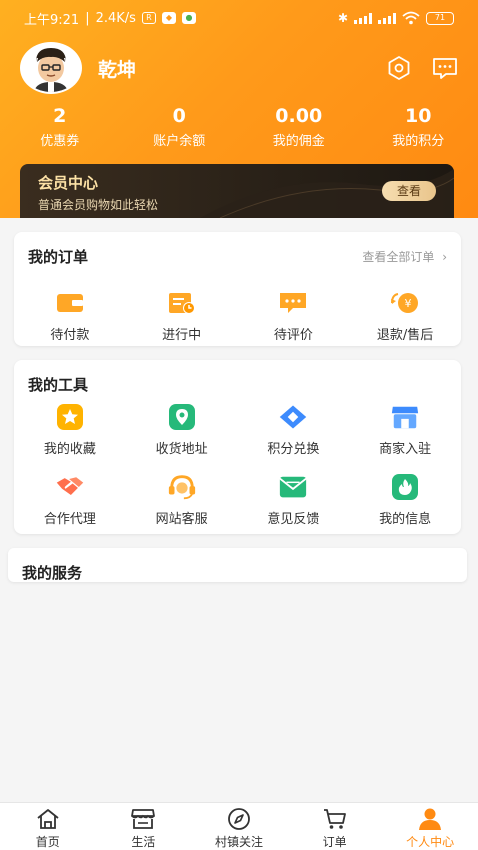 This screenshot has width=478, height=850. I want to click on tool-customer-service: 网站客服, so click(182, 499).